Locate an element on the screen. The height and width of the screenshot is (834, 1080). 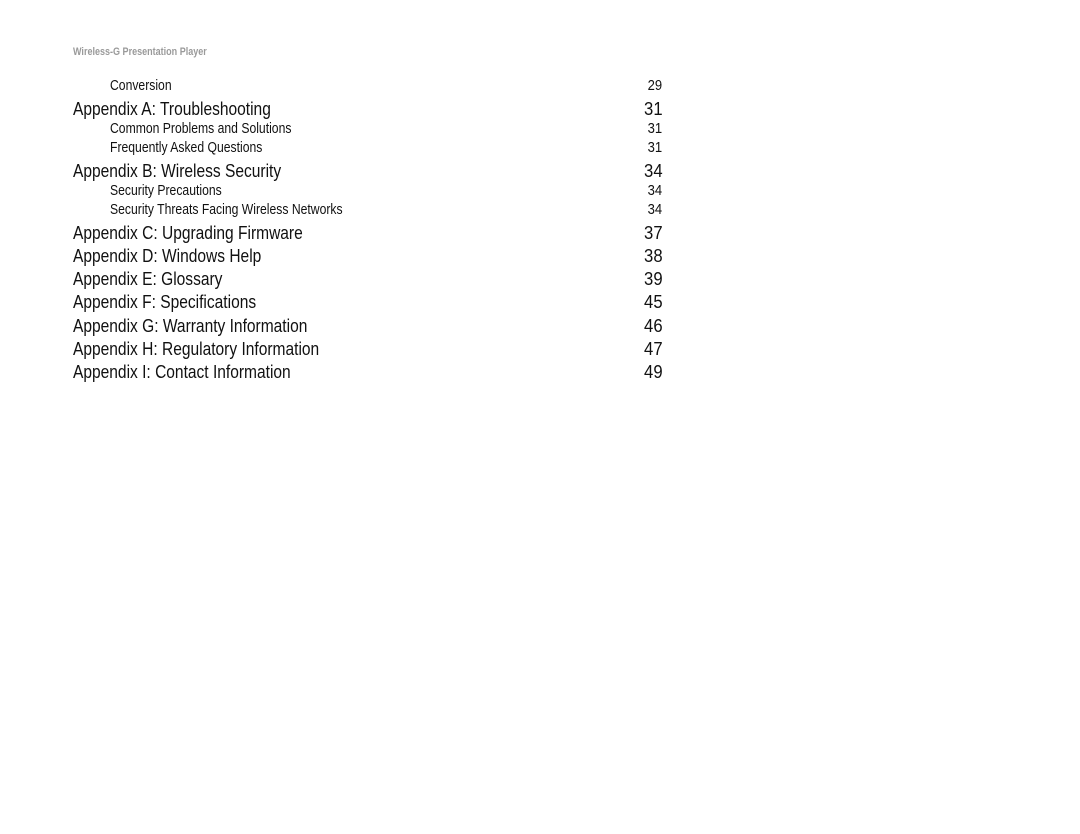
toc-entry-title: Appendix A: Troubleshooting is located at coordinates (172, 108).